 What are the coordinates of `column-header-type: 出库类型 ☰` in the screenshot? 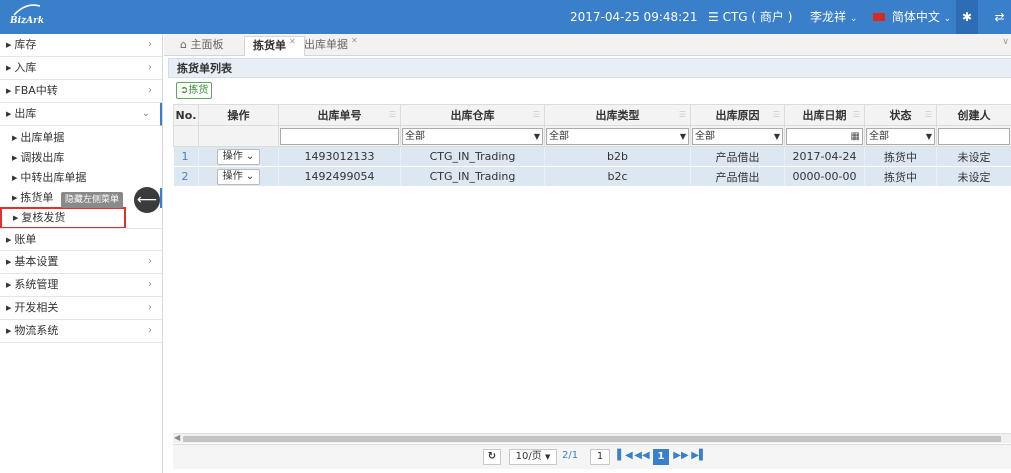 It's located at (617, 115).